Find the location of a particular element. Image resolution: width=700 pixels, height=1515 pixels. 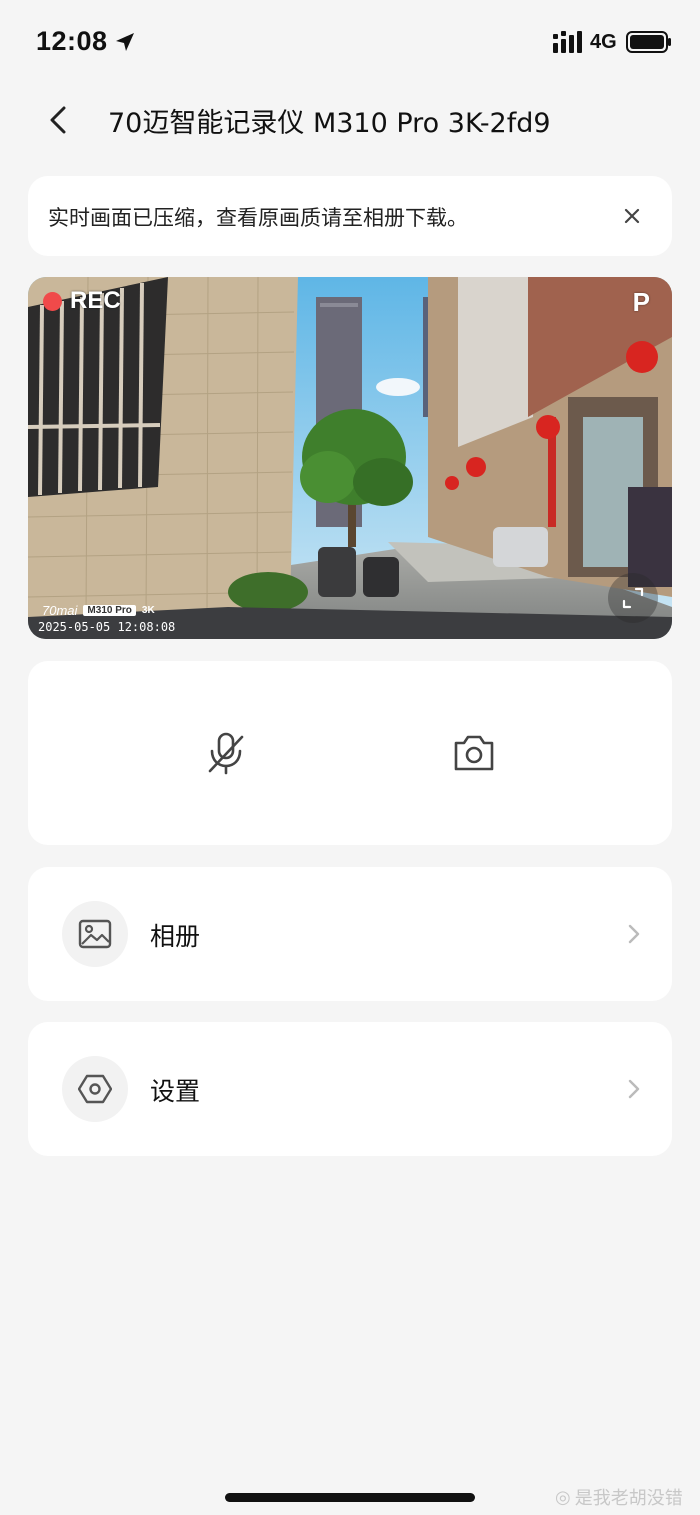

watermark-resolution: 3K is located at coordinates (148, 610).